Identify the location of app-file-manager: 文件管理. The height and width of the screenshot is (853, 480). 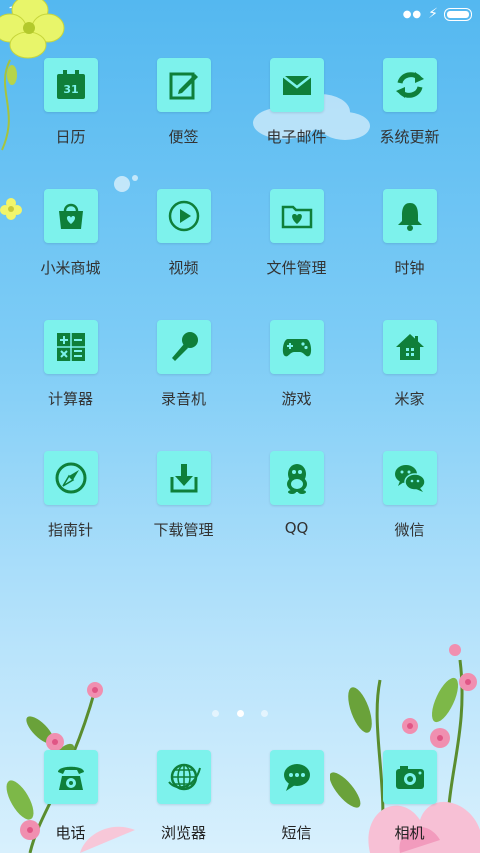
(296, 233).